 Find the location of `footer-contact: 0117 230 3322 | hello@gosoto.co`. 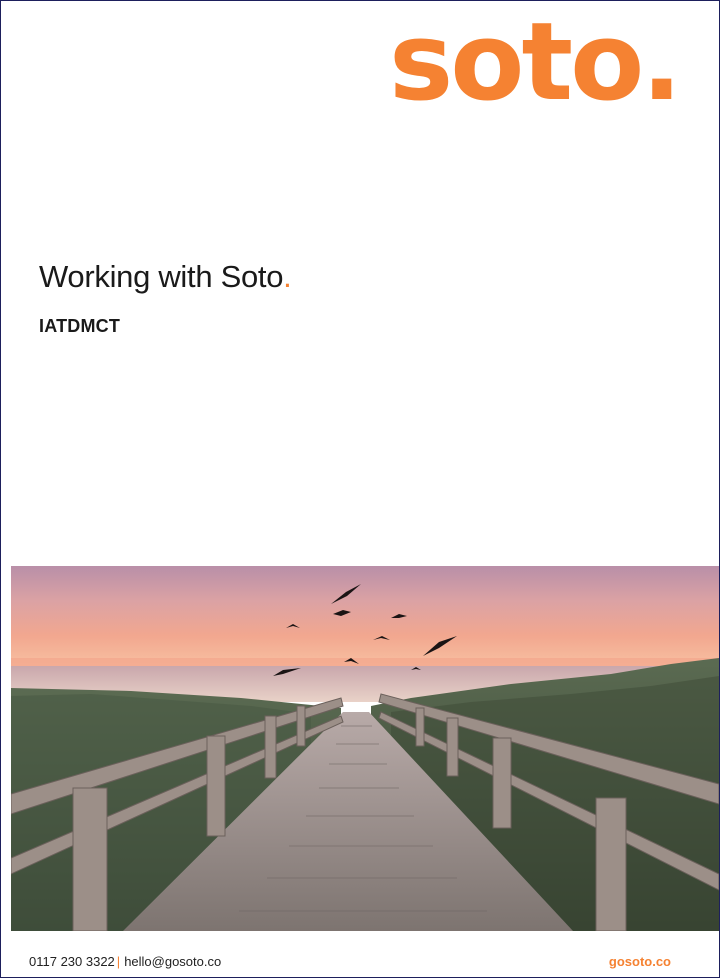

footer-contact: 0117 230 3322 | hello@gosoto.co is located at coordinates (125, 961).